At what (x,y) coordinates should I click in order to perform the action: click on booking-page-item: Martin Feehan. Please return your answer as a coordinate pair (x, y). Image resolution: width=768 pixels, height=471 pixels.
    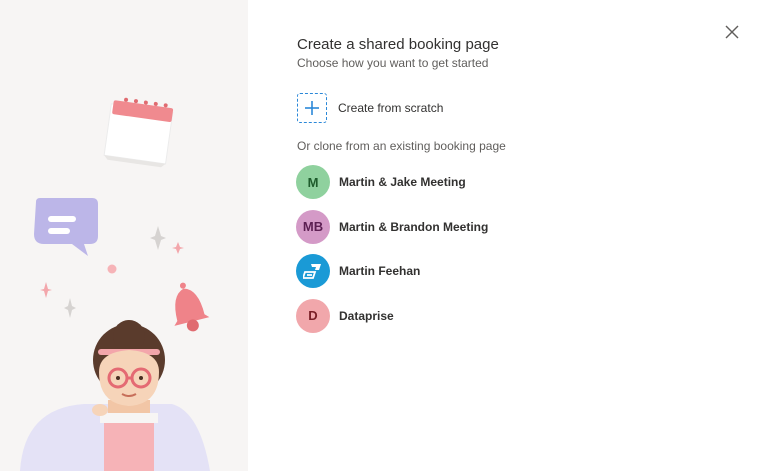
    Looking at the image, I should click on (392, 271).